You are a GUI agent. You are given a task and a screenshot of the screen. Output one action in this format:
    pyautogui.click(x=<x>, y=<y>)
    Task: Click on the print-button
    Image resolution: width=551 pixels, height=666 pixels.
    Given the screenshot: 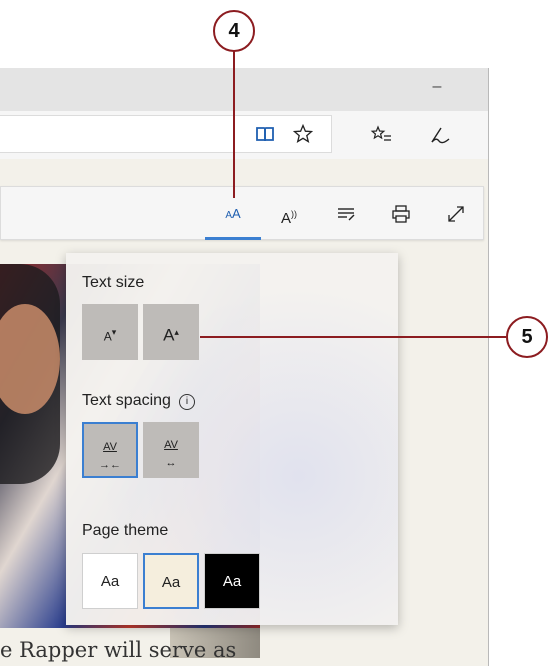 What is the action you would take?
    pyautogui.click(x=401, y=214)
    